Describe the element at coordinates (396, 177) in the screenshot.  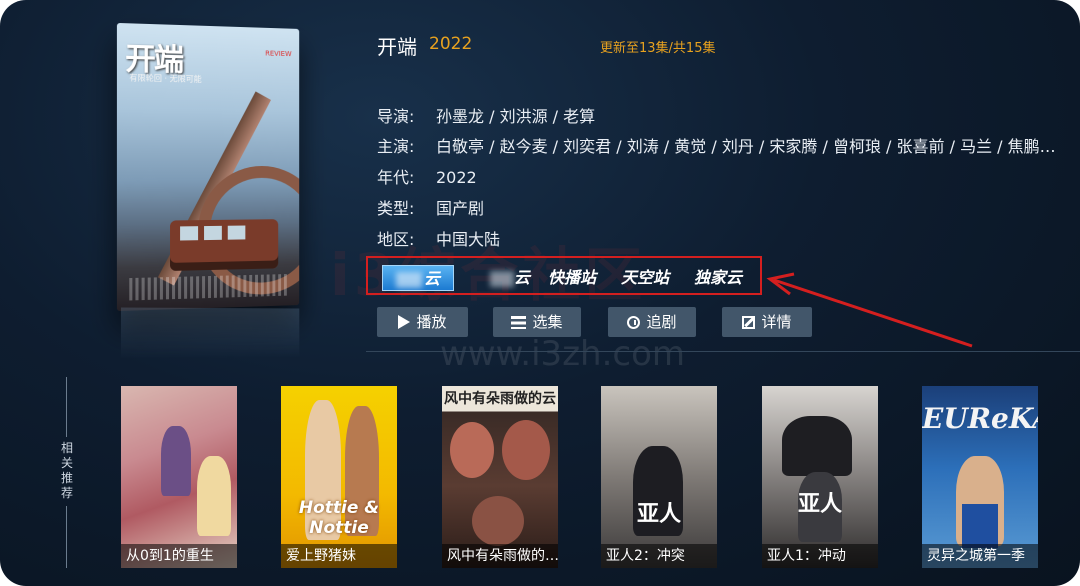
I see `year-label: 年代:` at that location.